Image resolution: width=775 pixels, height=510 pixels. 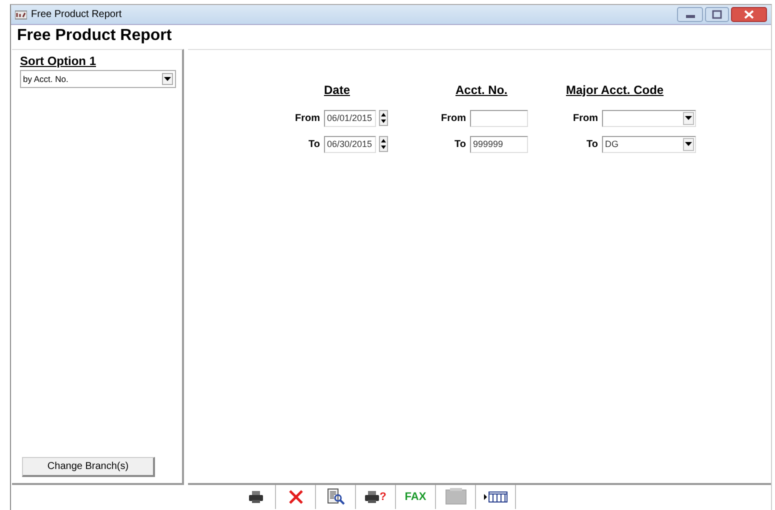 What do you see at coordinates (717, 14) in the screenshot?
I see `maximize-icon` at bounding box center [717, 14].